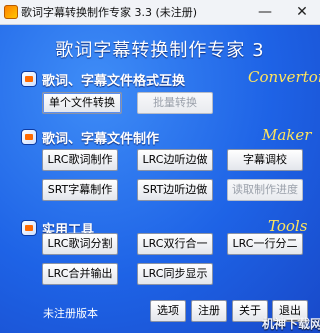 This screenshot has height=333, width=320. Describe the element at coordinates (175, 190) in the screenshot. I see `srt-listen-make-button: SRT边听边做` at that location.